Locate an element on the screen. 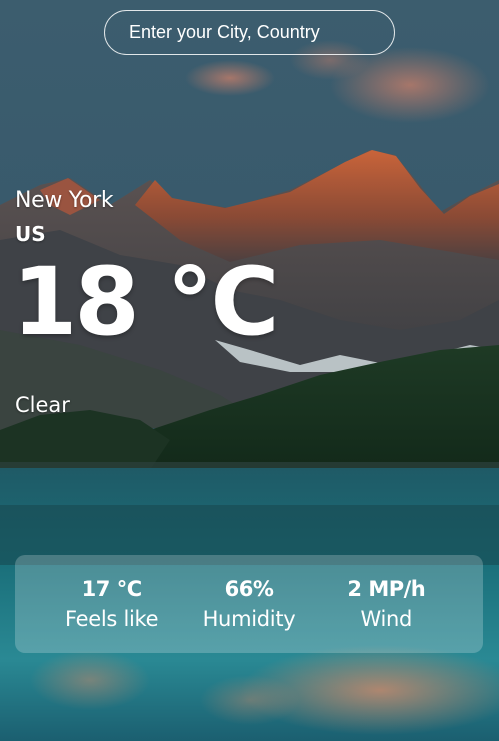 The height and width of the screenshot is (741, 499). temperature: 18 °C is located at coordinates (146, 302).